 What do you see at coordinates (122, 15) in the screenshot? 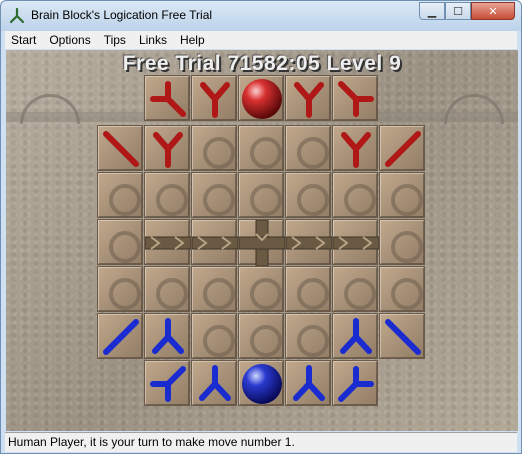
I see `window-title: Brain Block's Logication Free Trial` at bounding box center [122, 15].